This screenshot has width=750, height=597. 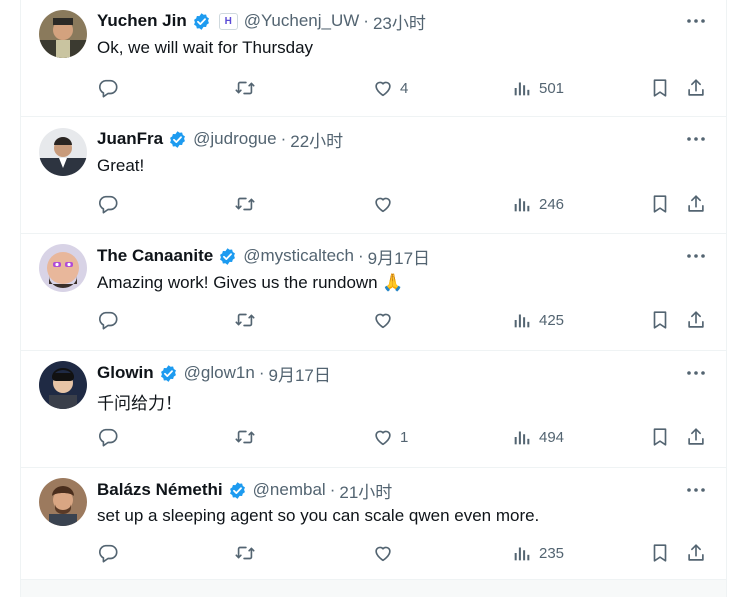 I want to click on tweet-header: Balázs Némethi @nembal · 21小时, so click(x=244, y=490).